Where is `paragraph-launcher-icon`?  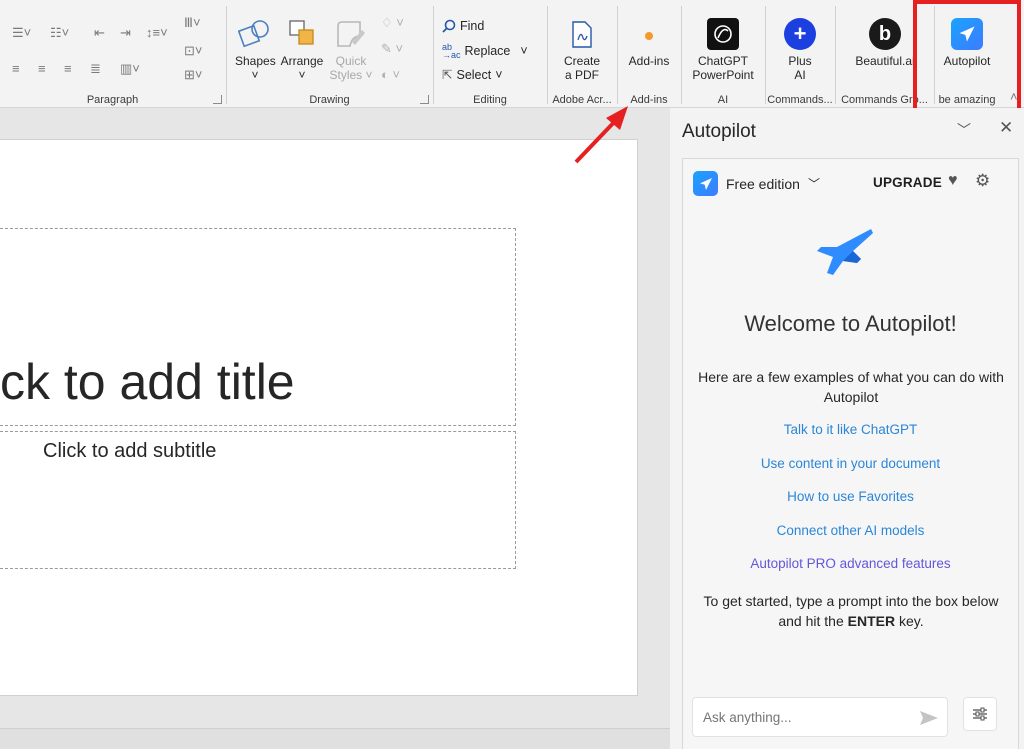 paragraph-launcher-icon is located at coordinates (217, 99).